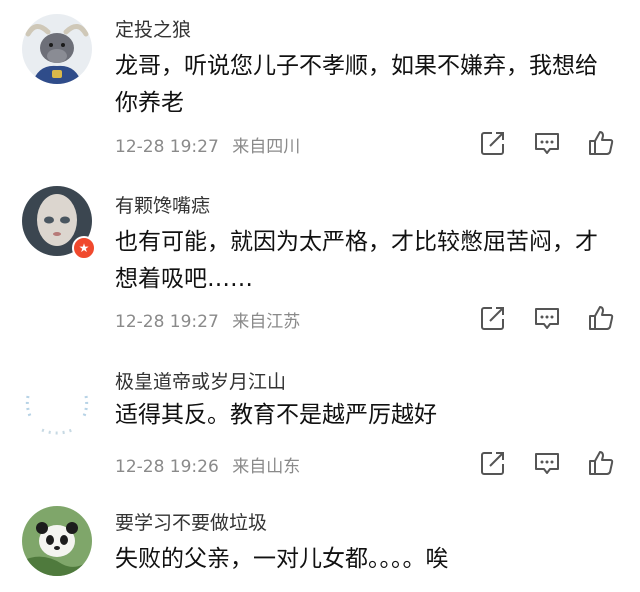  I want to click on comment-text: 适得其反。教育不是越严厉越好, so click(276, 415).